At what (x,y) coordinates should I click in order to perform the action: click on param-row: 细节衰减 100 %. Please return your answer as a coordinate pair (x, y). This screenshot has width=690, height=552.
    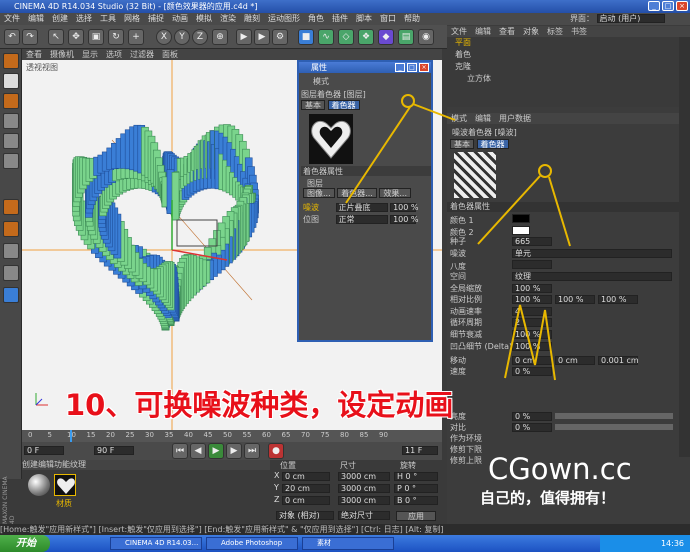
    Looking at the image, I should click on (565, 335).